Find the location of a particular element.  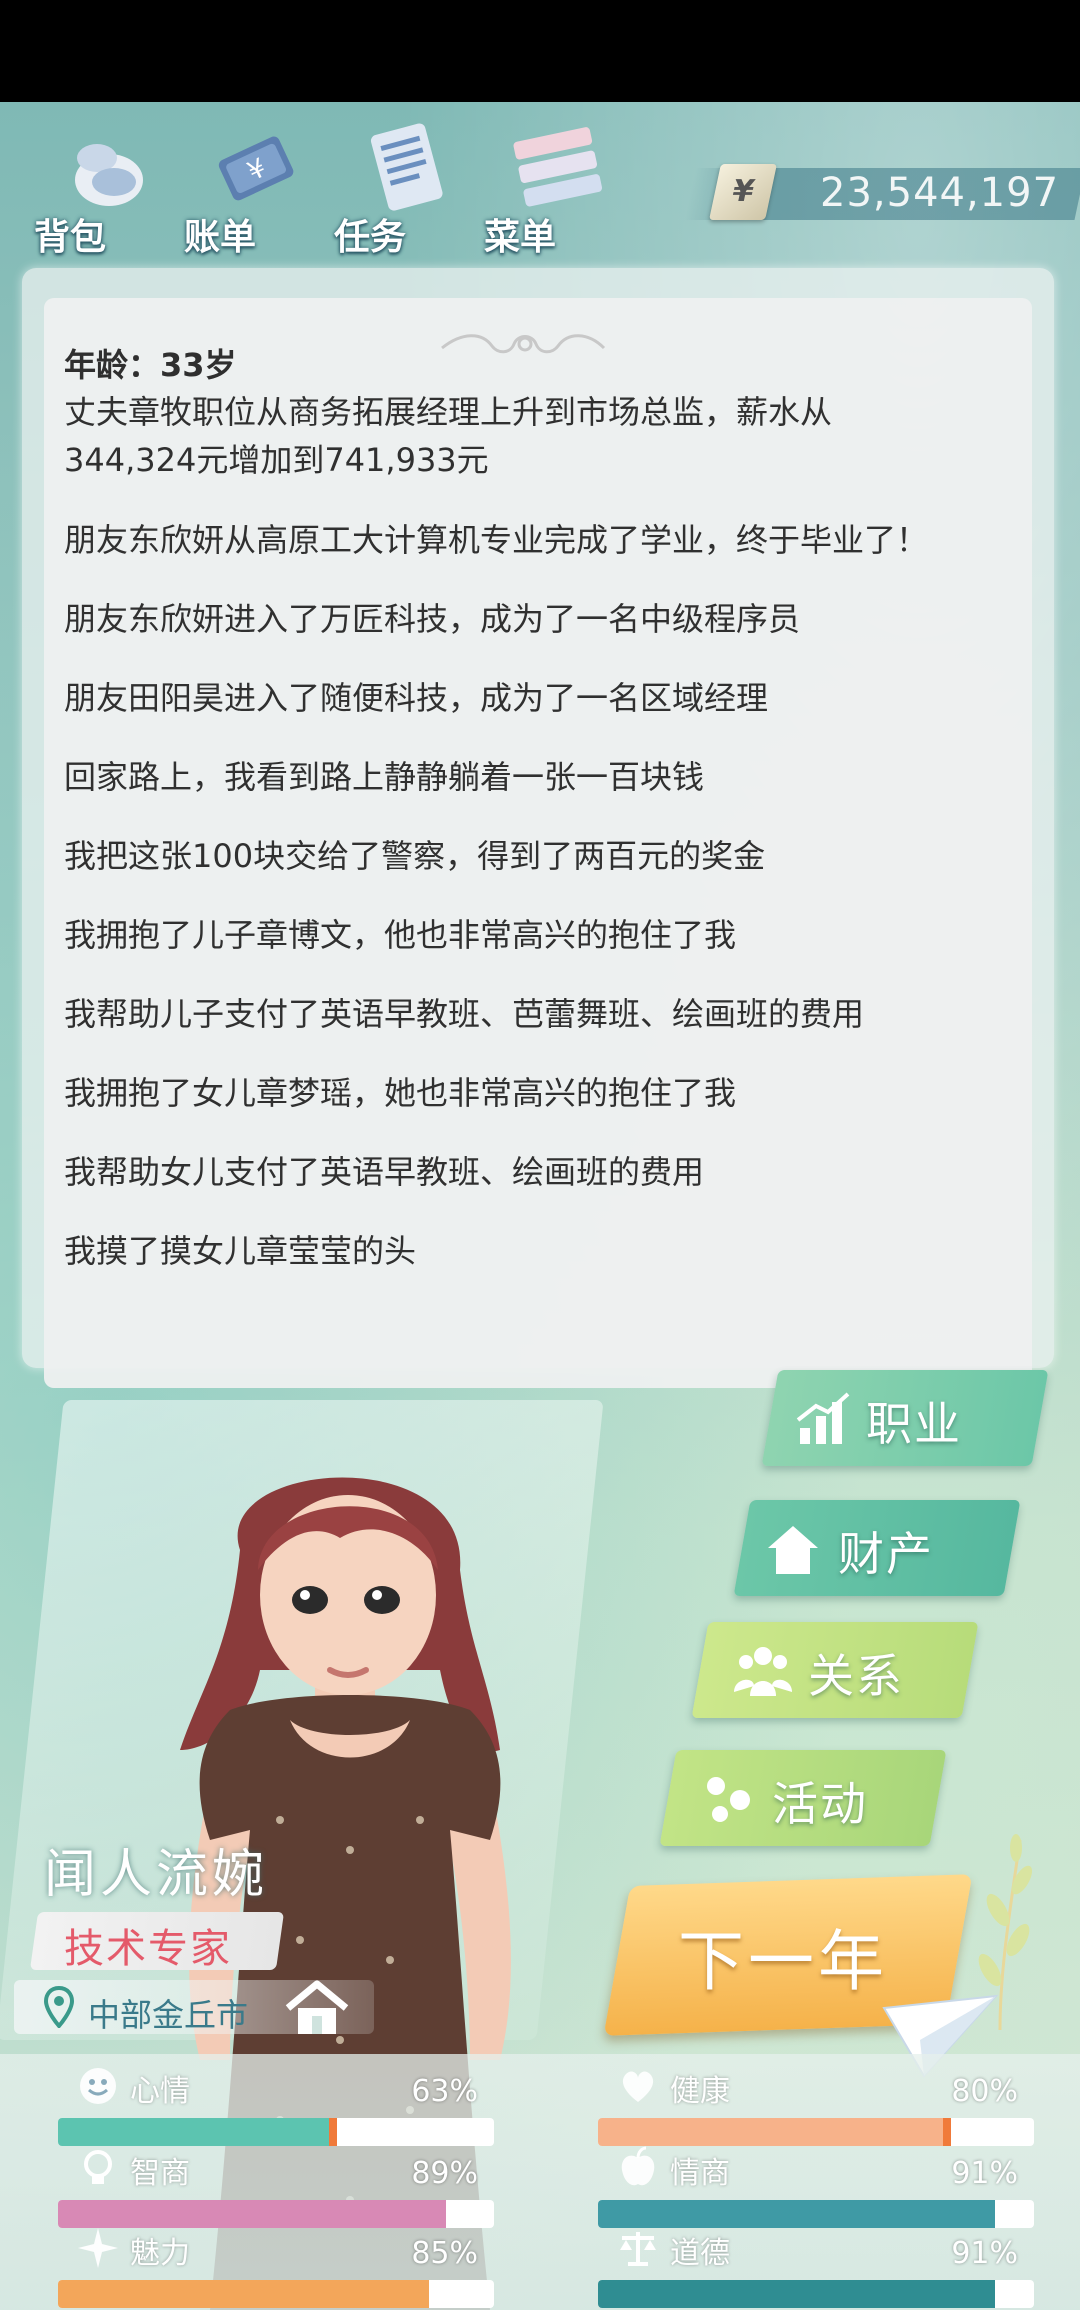

activities-button: 活动 is located at coordinates (803, 1798).